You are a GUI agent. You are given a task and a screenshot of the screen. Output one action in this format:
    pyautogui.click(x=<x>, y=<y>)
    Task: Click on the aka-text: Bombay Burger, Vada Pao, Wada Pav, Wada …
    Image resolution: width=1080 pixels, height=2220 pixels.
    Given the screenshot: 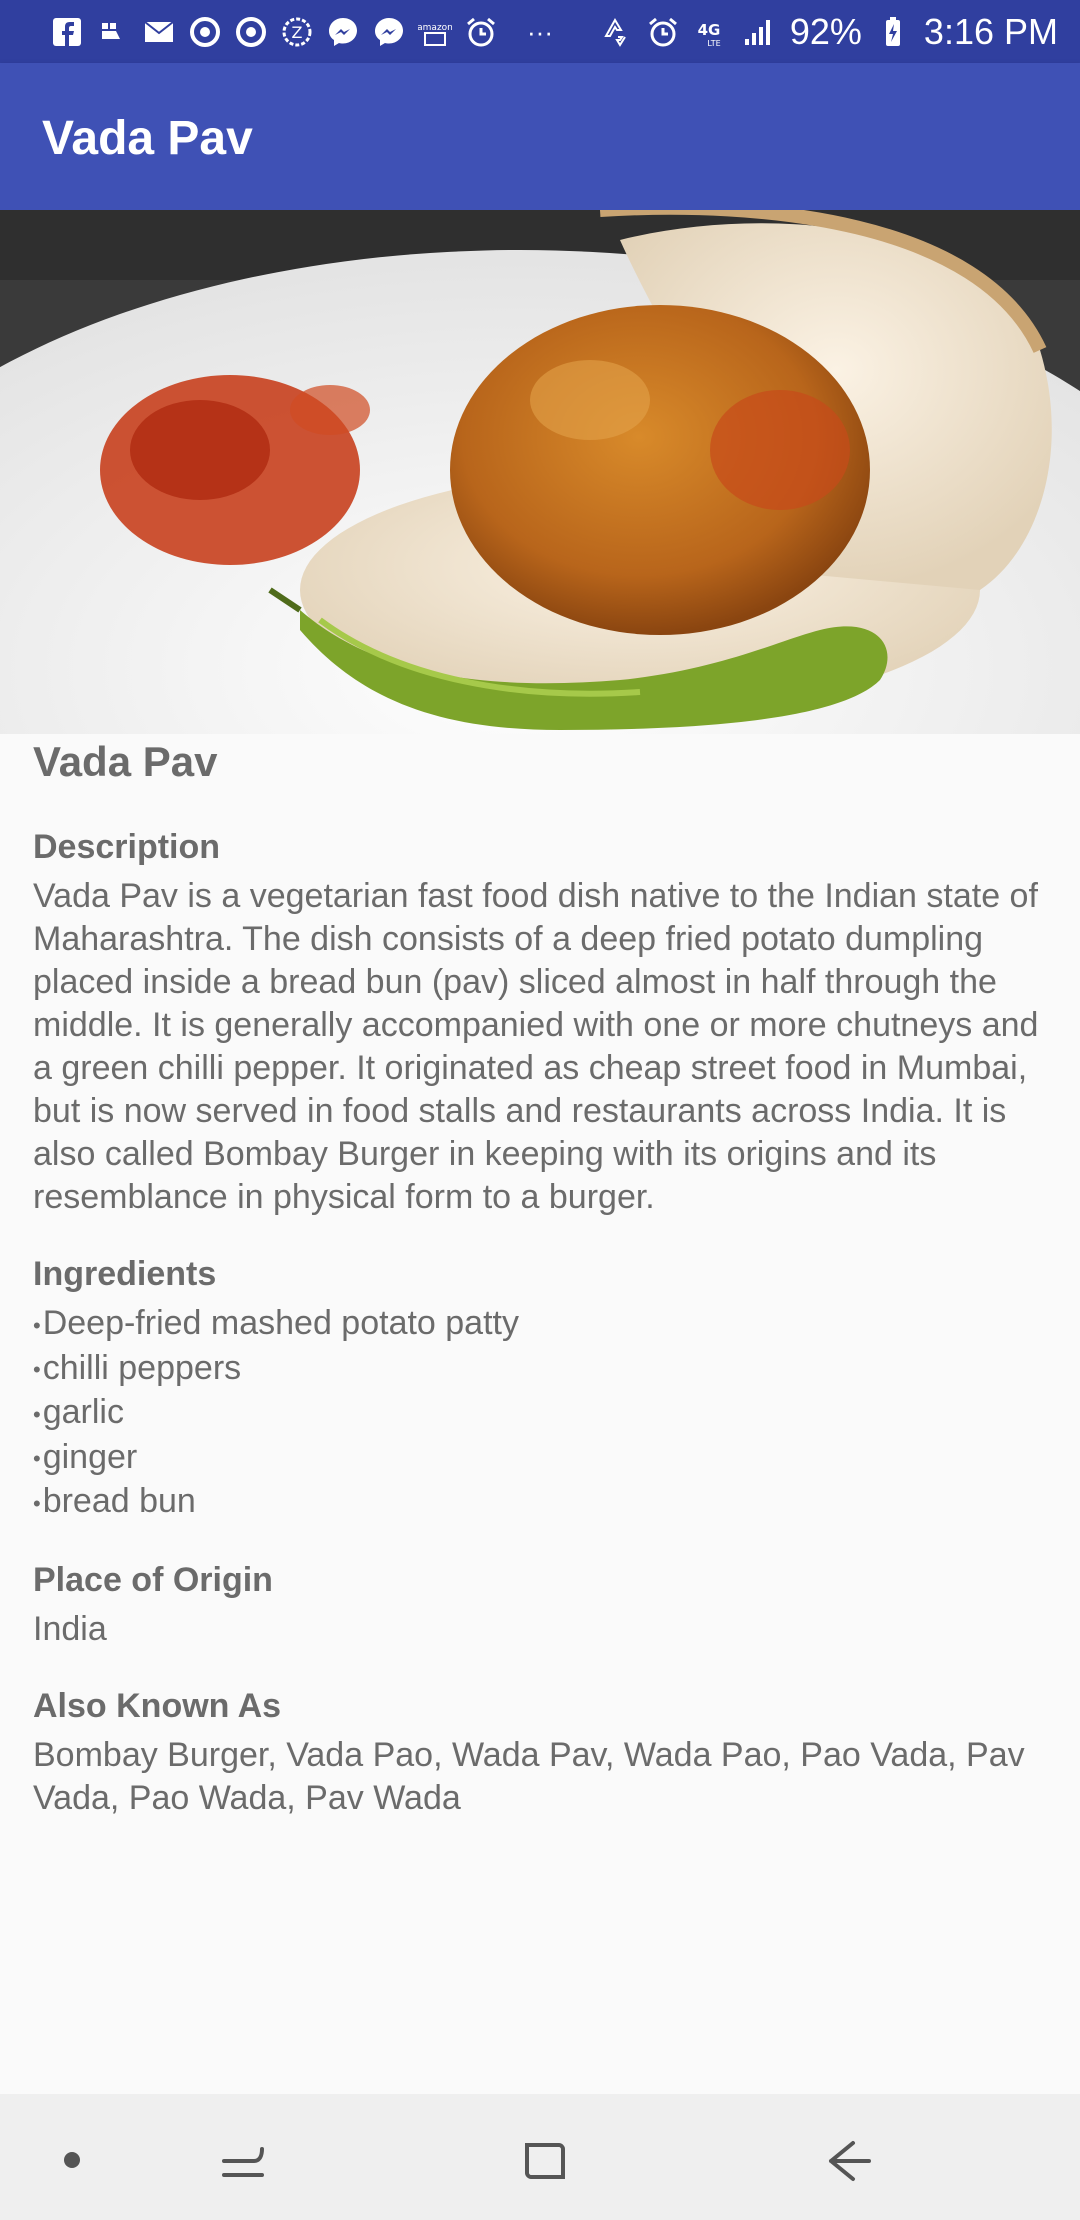 What is the action you would take?
    pyautogui.click(x=529, y=1776)
    